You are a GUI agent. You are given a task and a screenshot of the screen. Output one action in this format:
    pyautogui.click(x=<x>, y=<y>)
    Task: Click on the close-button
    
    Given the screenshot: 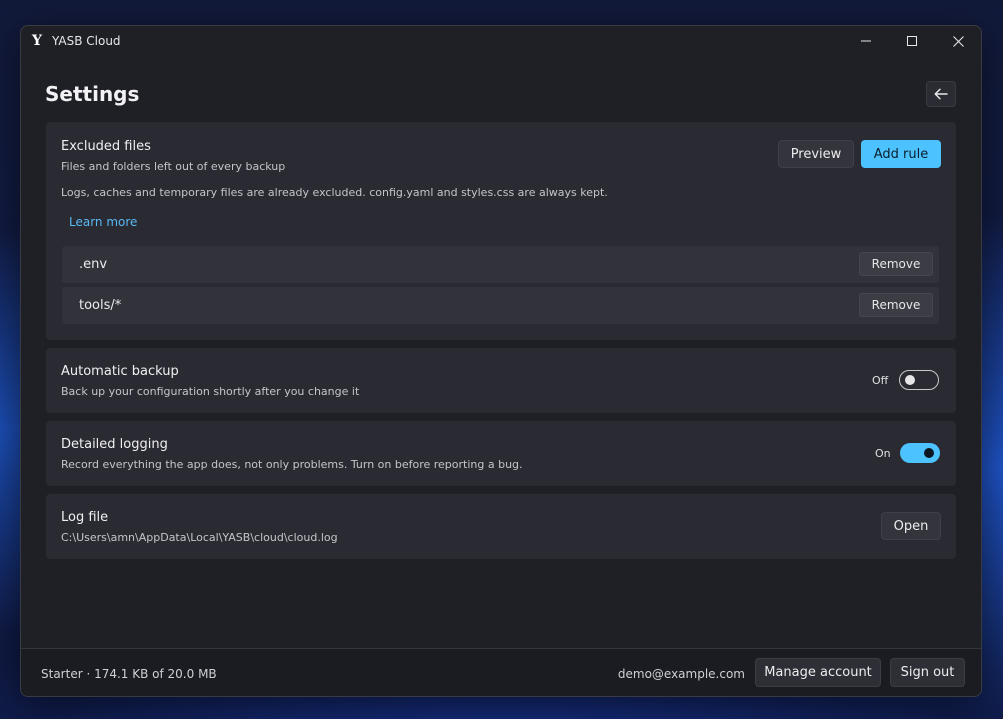 What is the action you would take?
    pyautogui.click(x=958, y=41)
    